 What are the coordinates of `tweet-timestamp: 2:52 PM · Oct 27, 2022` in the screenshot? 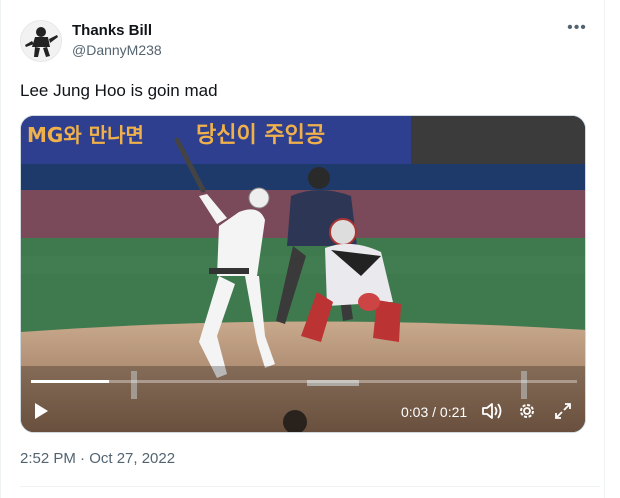 It's located at (97, 458).